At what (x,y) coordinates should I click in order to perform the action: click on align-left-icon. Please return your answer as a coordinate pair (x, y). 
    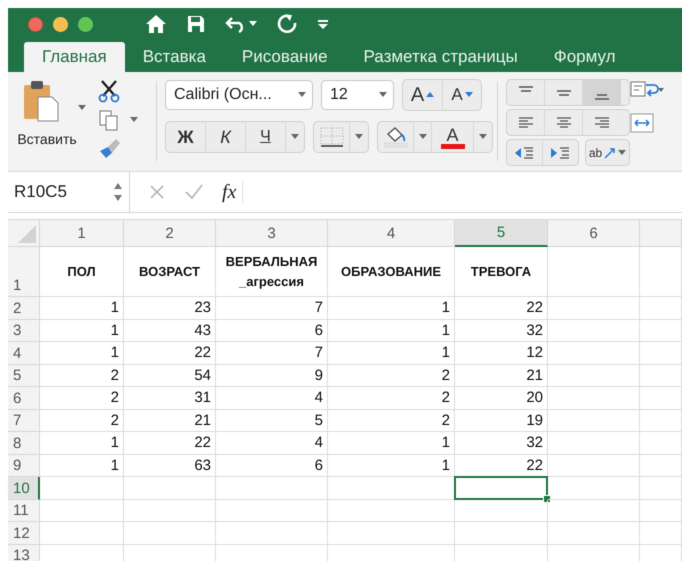
    Looking at the image, I should click on (525, 123).